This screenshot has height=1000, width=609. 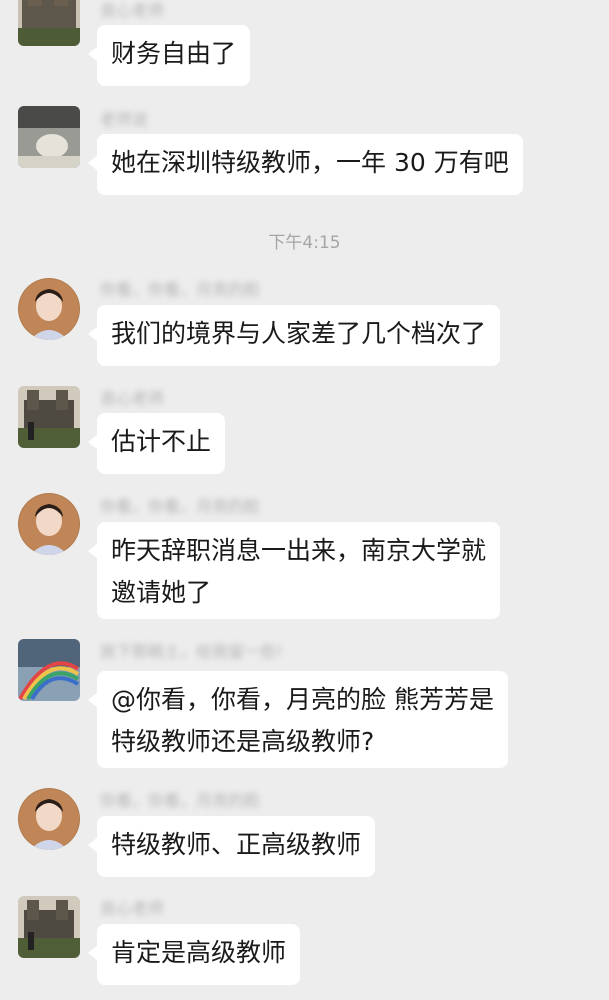 What do you see at coordinates (243, 741) in the screenshot?
I see `message-text: 特级教师还是高级教师?` at bounding box center [243, 741].